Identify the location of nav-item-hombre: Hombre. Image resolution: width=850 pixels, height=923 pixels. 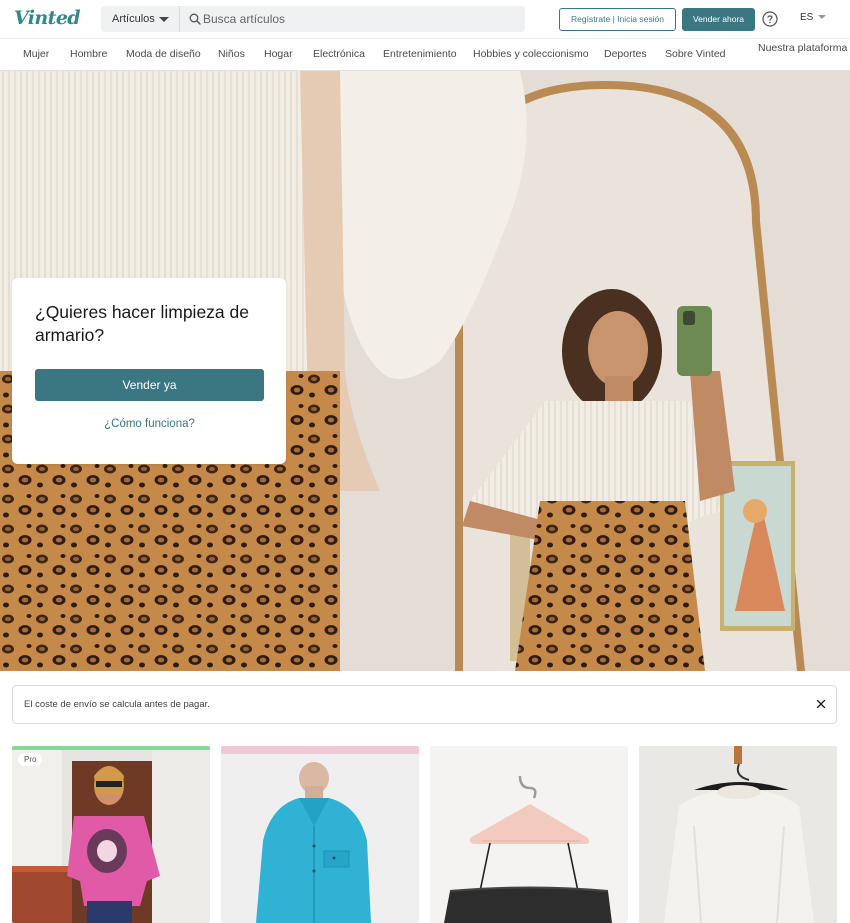
(88, 54).